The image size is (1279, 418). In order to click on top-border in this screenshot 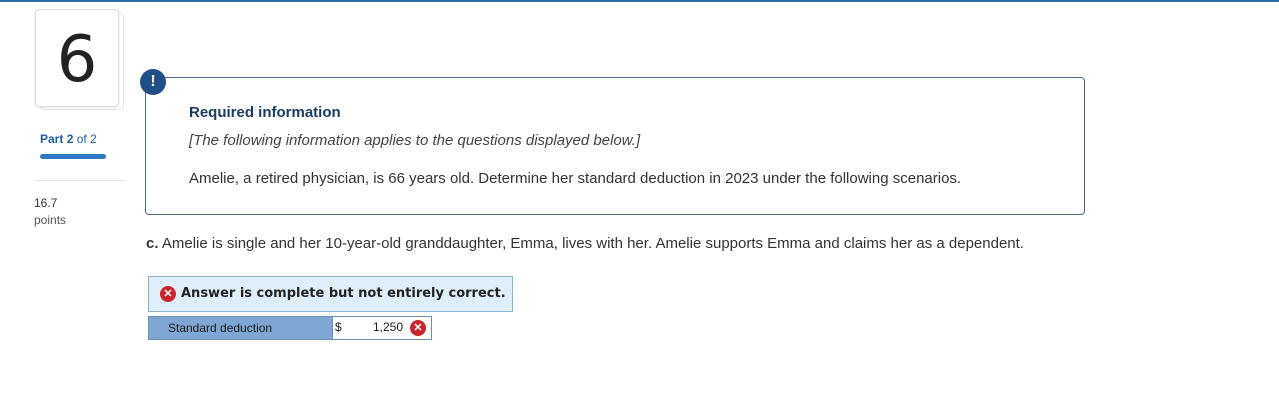, I will do `click(639, 1)`.